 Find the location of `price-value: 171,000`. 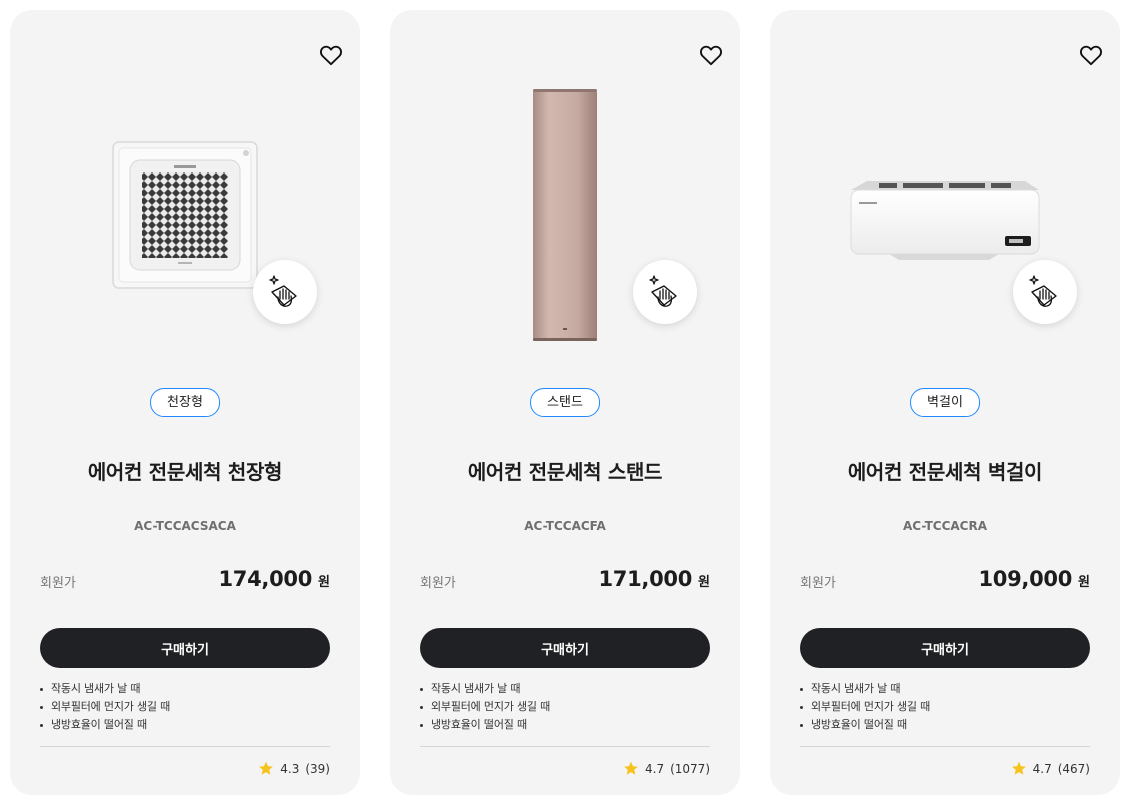

price-value: 171,000 is located at coordinates (645, 579).